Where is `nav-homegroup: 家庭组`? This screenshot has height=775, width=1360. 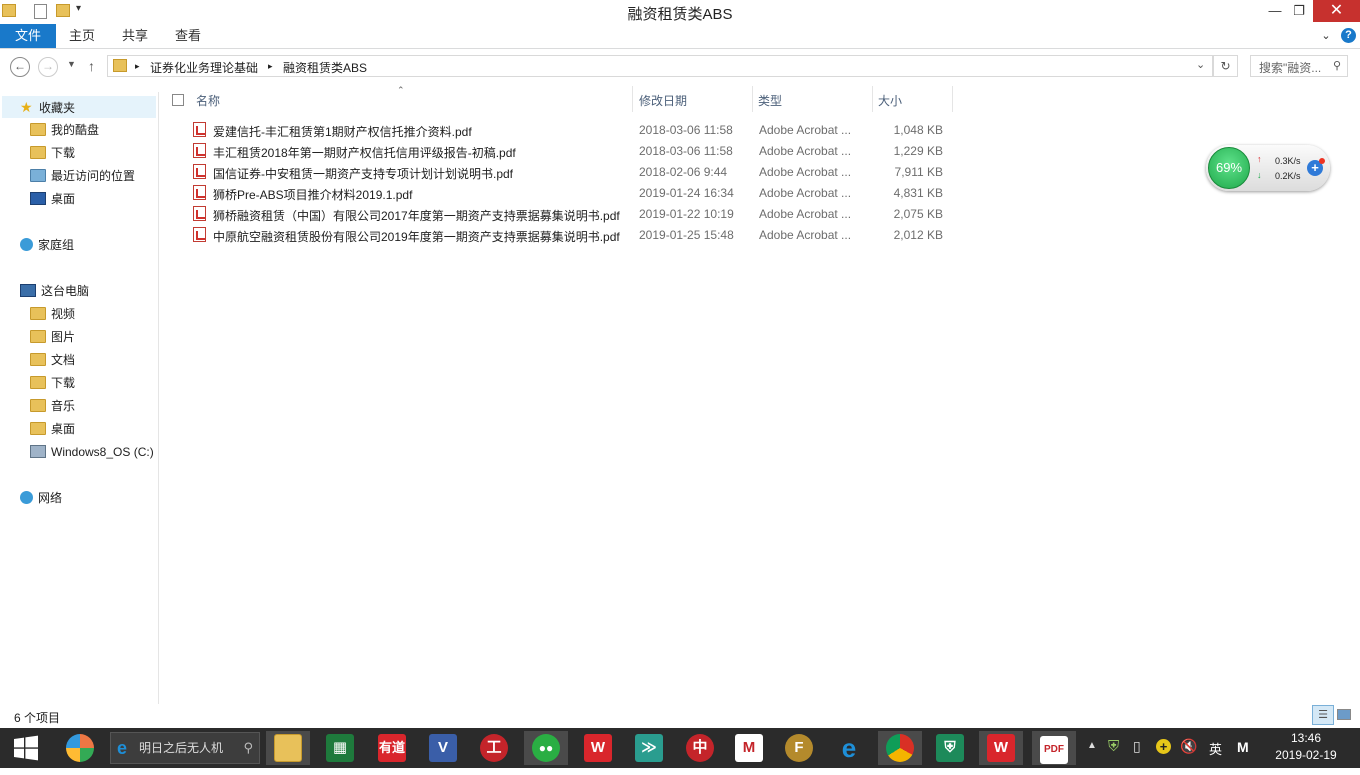
nav-homegroup: 家庭组 is located at coordinates (47, 245).